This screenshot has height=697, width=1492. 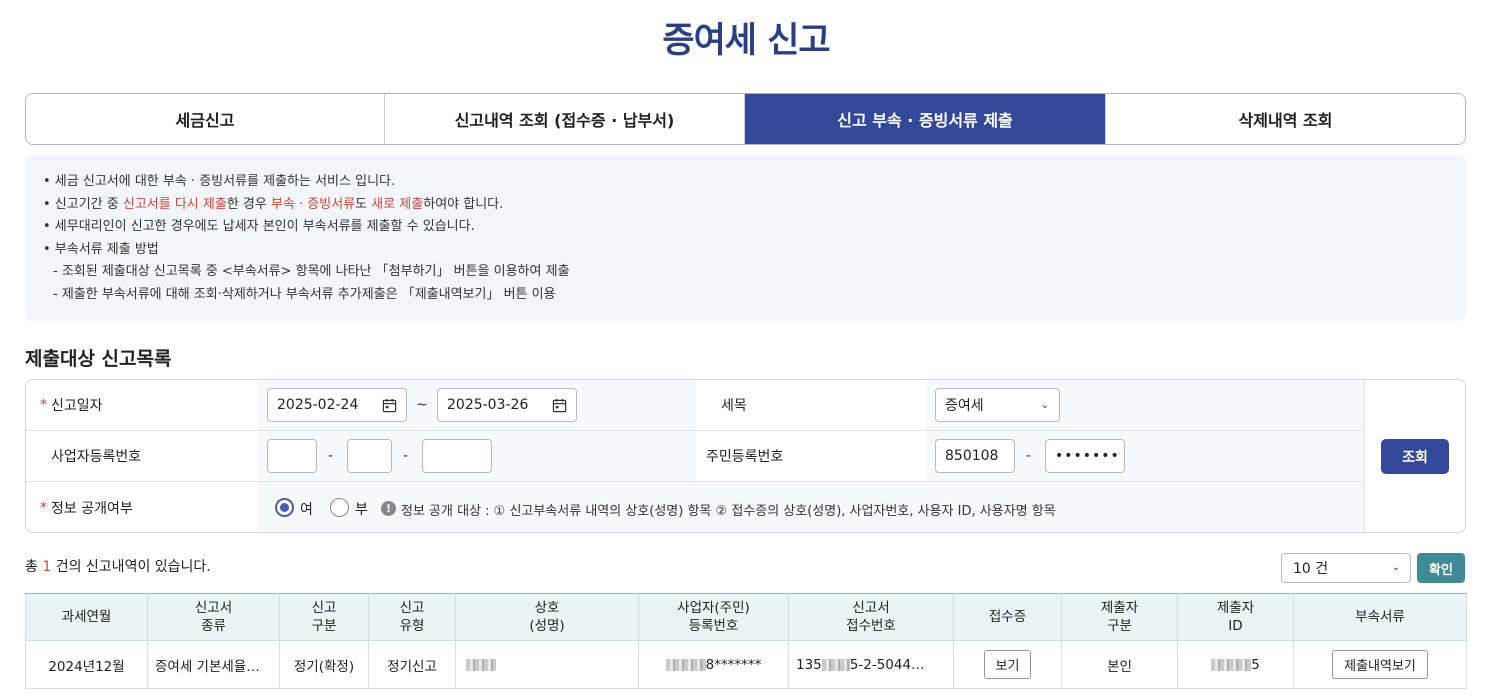 What do you see at coordinates (98, 359) in the screenshot?
I see `section-title: 제출대상 신고목록` at bounding box center [98, 359].